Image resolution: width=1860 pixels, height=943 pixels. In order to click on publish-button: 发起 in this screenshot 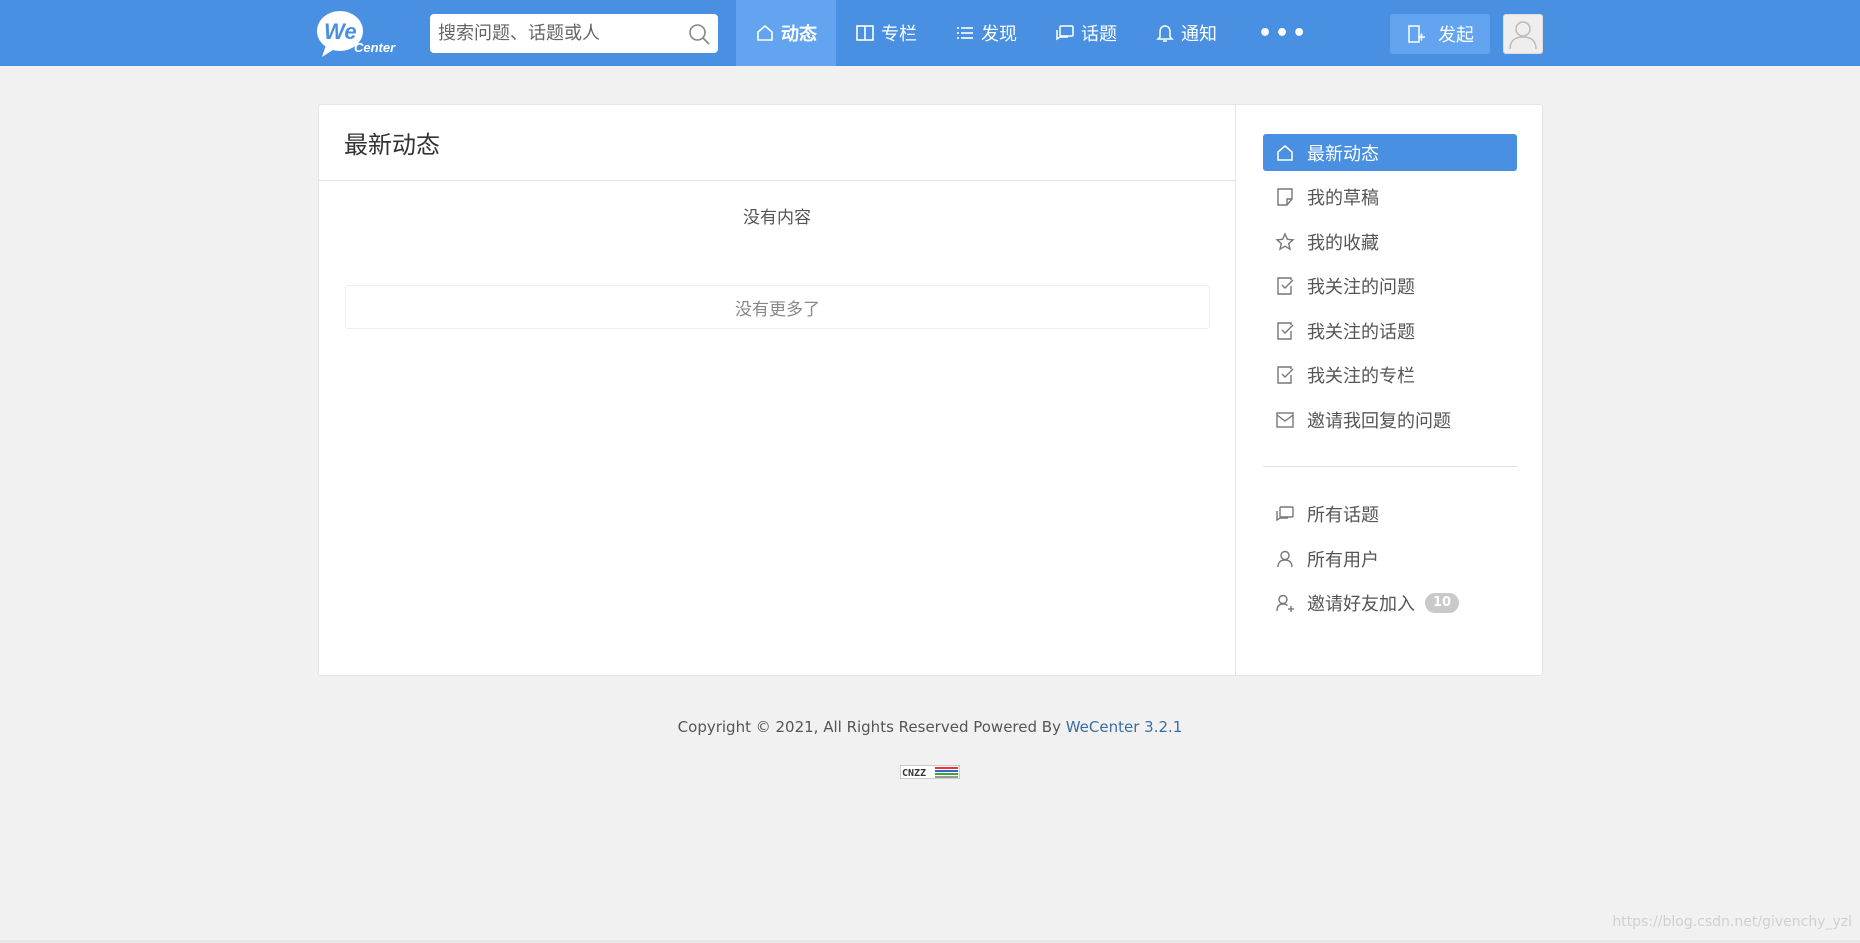, I will do `click(1440, 34)`.